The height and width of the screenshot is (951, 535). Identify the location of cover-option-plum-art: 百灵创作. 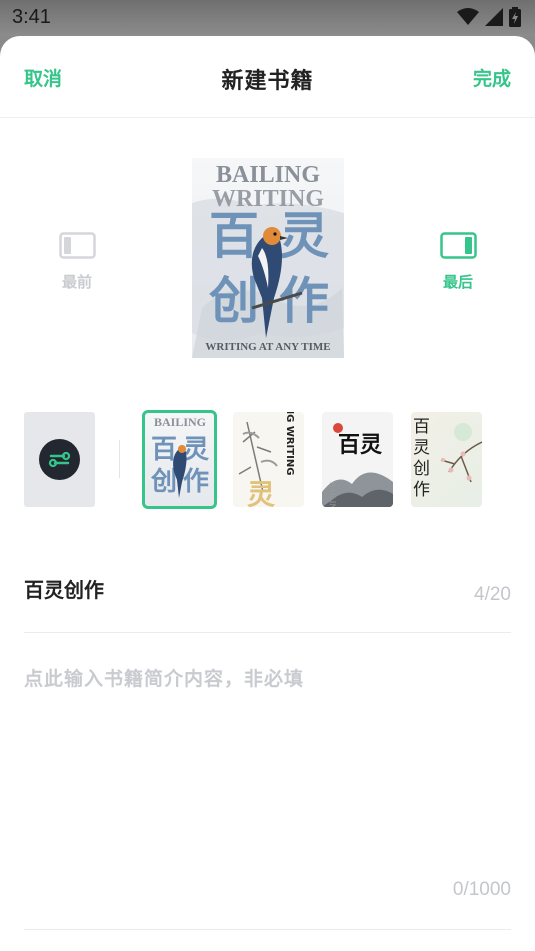
(447, 458).